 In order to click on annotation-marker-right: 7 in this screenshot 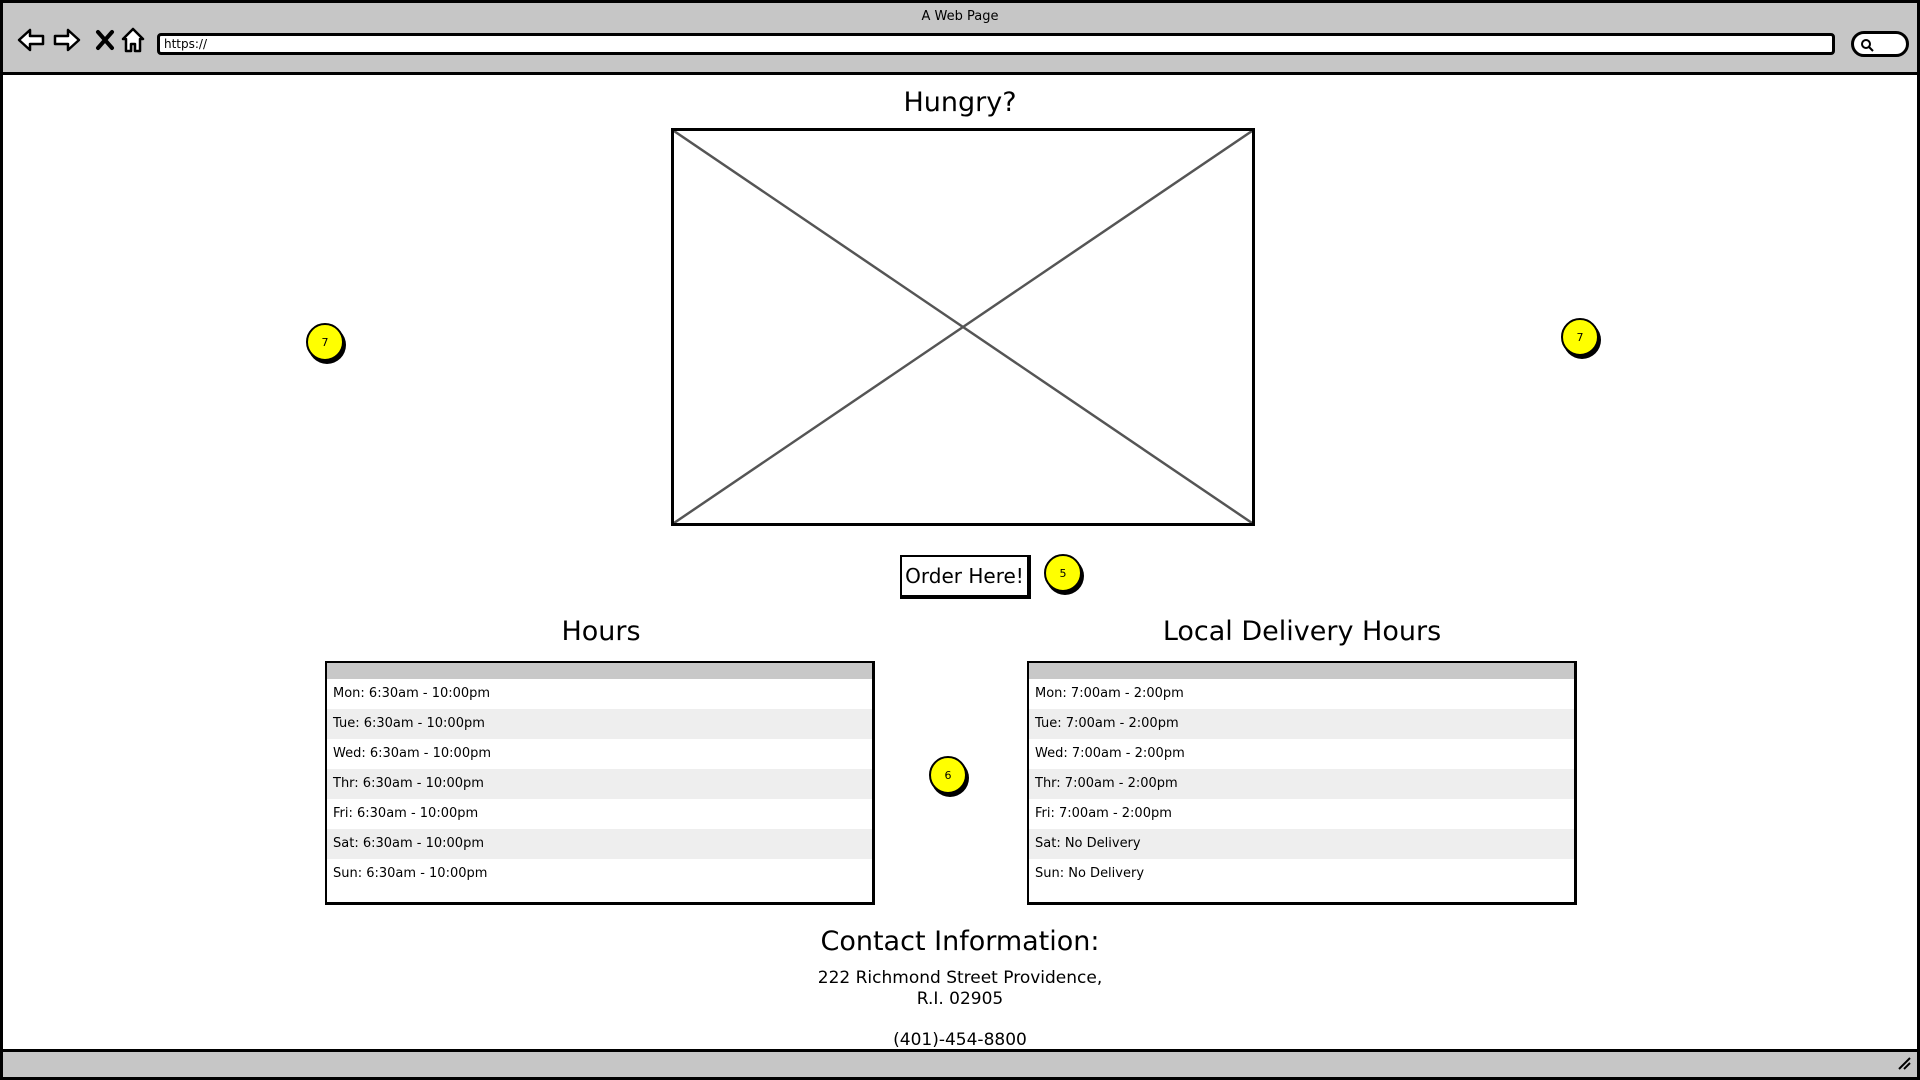, I will do `click(1580, 337)`.